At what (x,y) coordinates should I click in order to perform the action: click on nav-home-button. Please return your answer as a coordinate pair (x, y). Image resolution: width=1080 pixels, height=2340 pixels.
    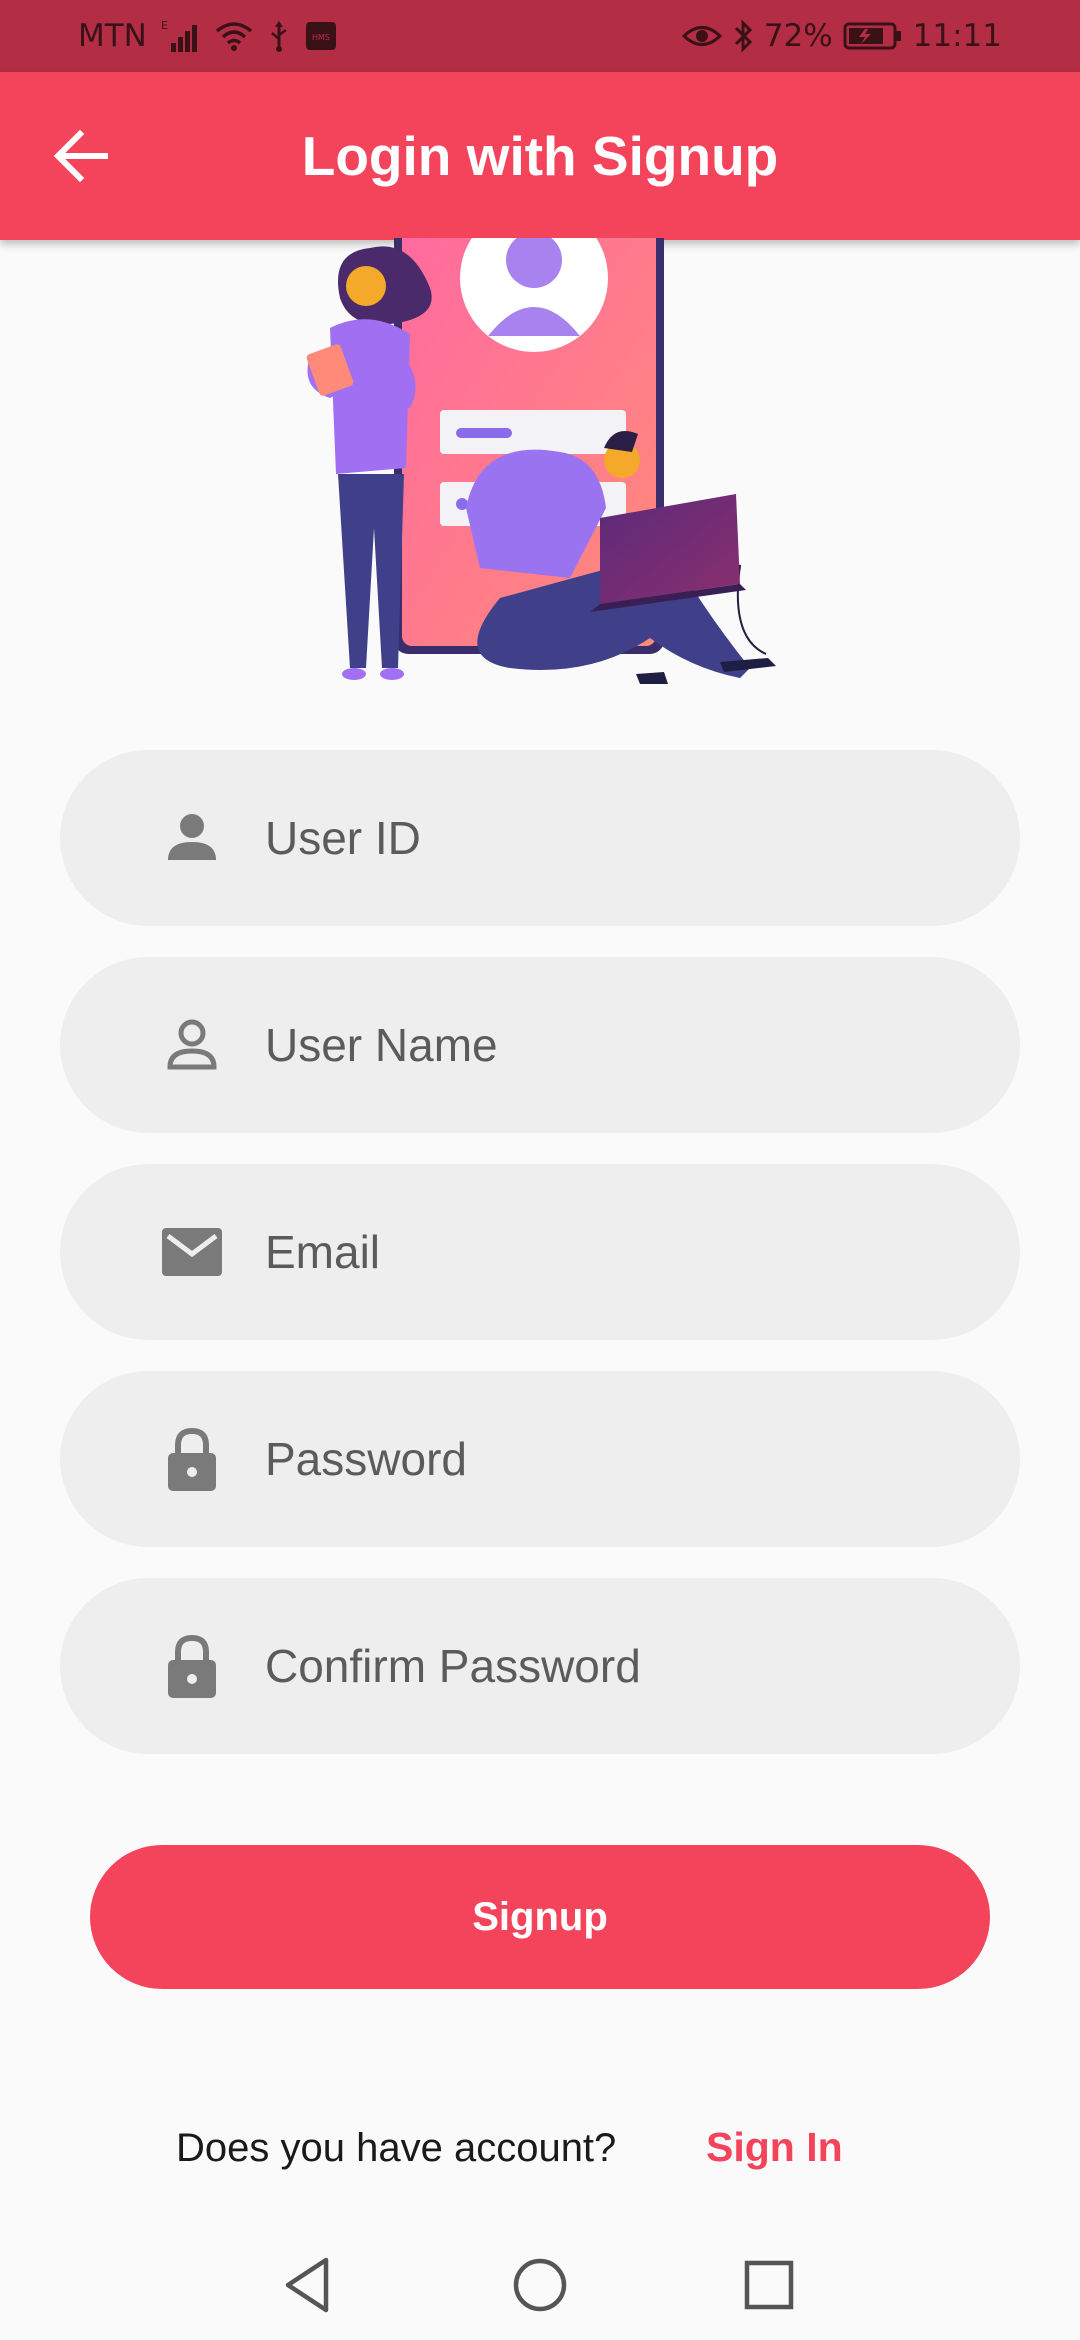
    Looking at the image, I should click on (540, 2285).